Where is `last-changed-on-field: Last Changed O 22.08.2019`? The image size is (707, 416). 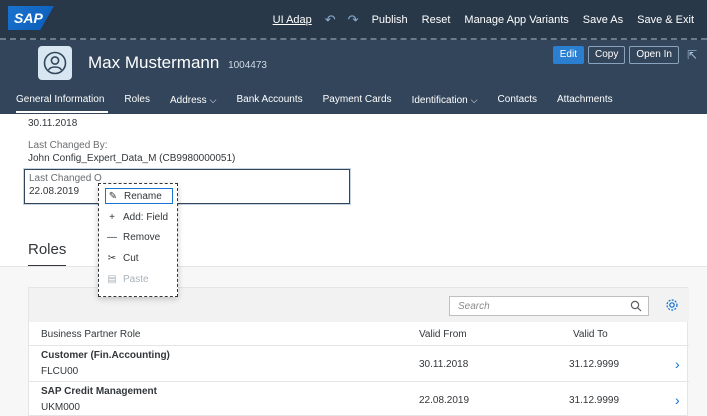 last-changed-on-field: Last Changed O 22.08.2019 is located at coordinates (187, 186).